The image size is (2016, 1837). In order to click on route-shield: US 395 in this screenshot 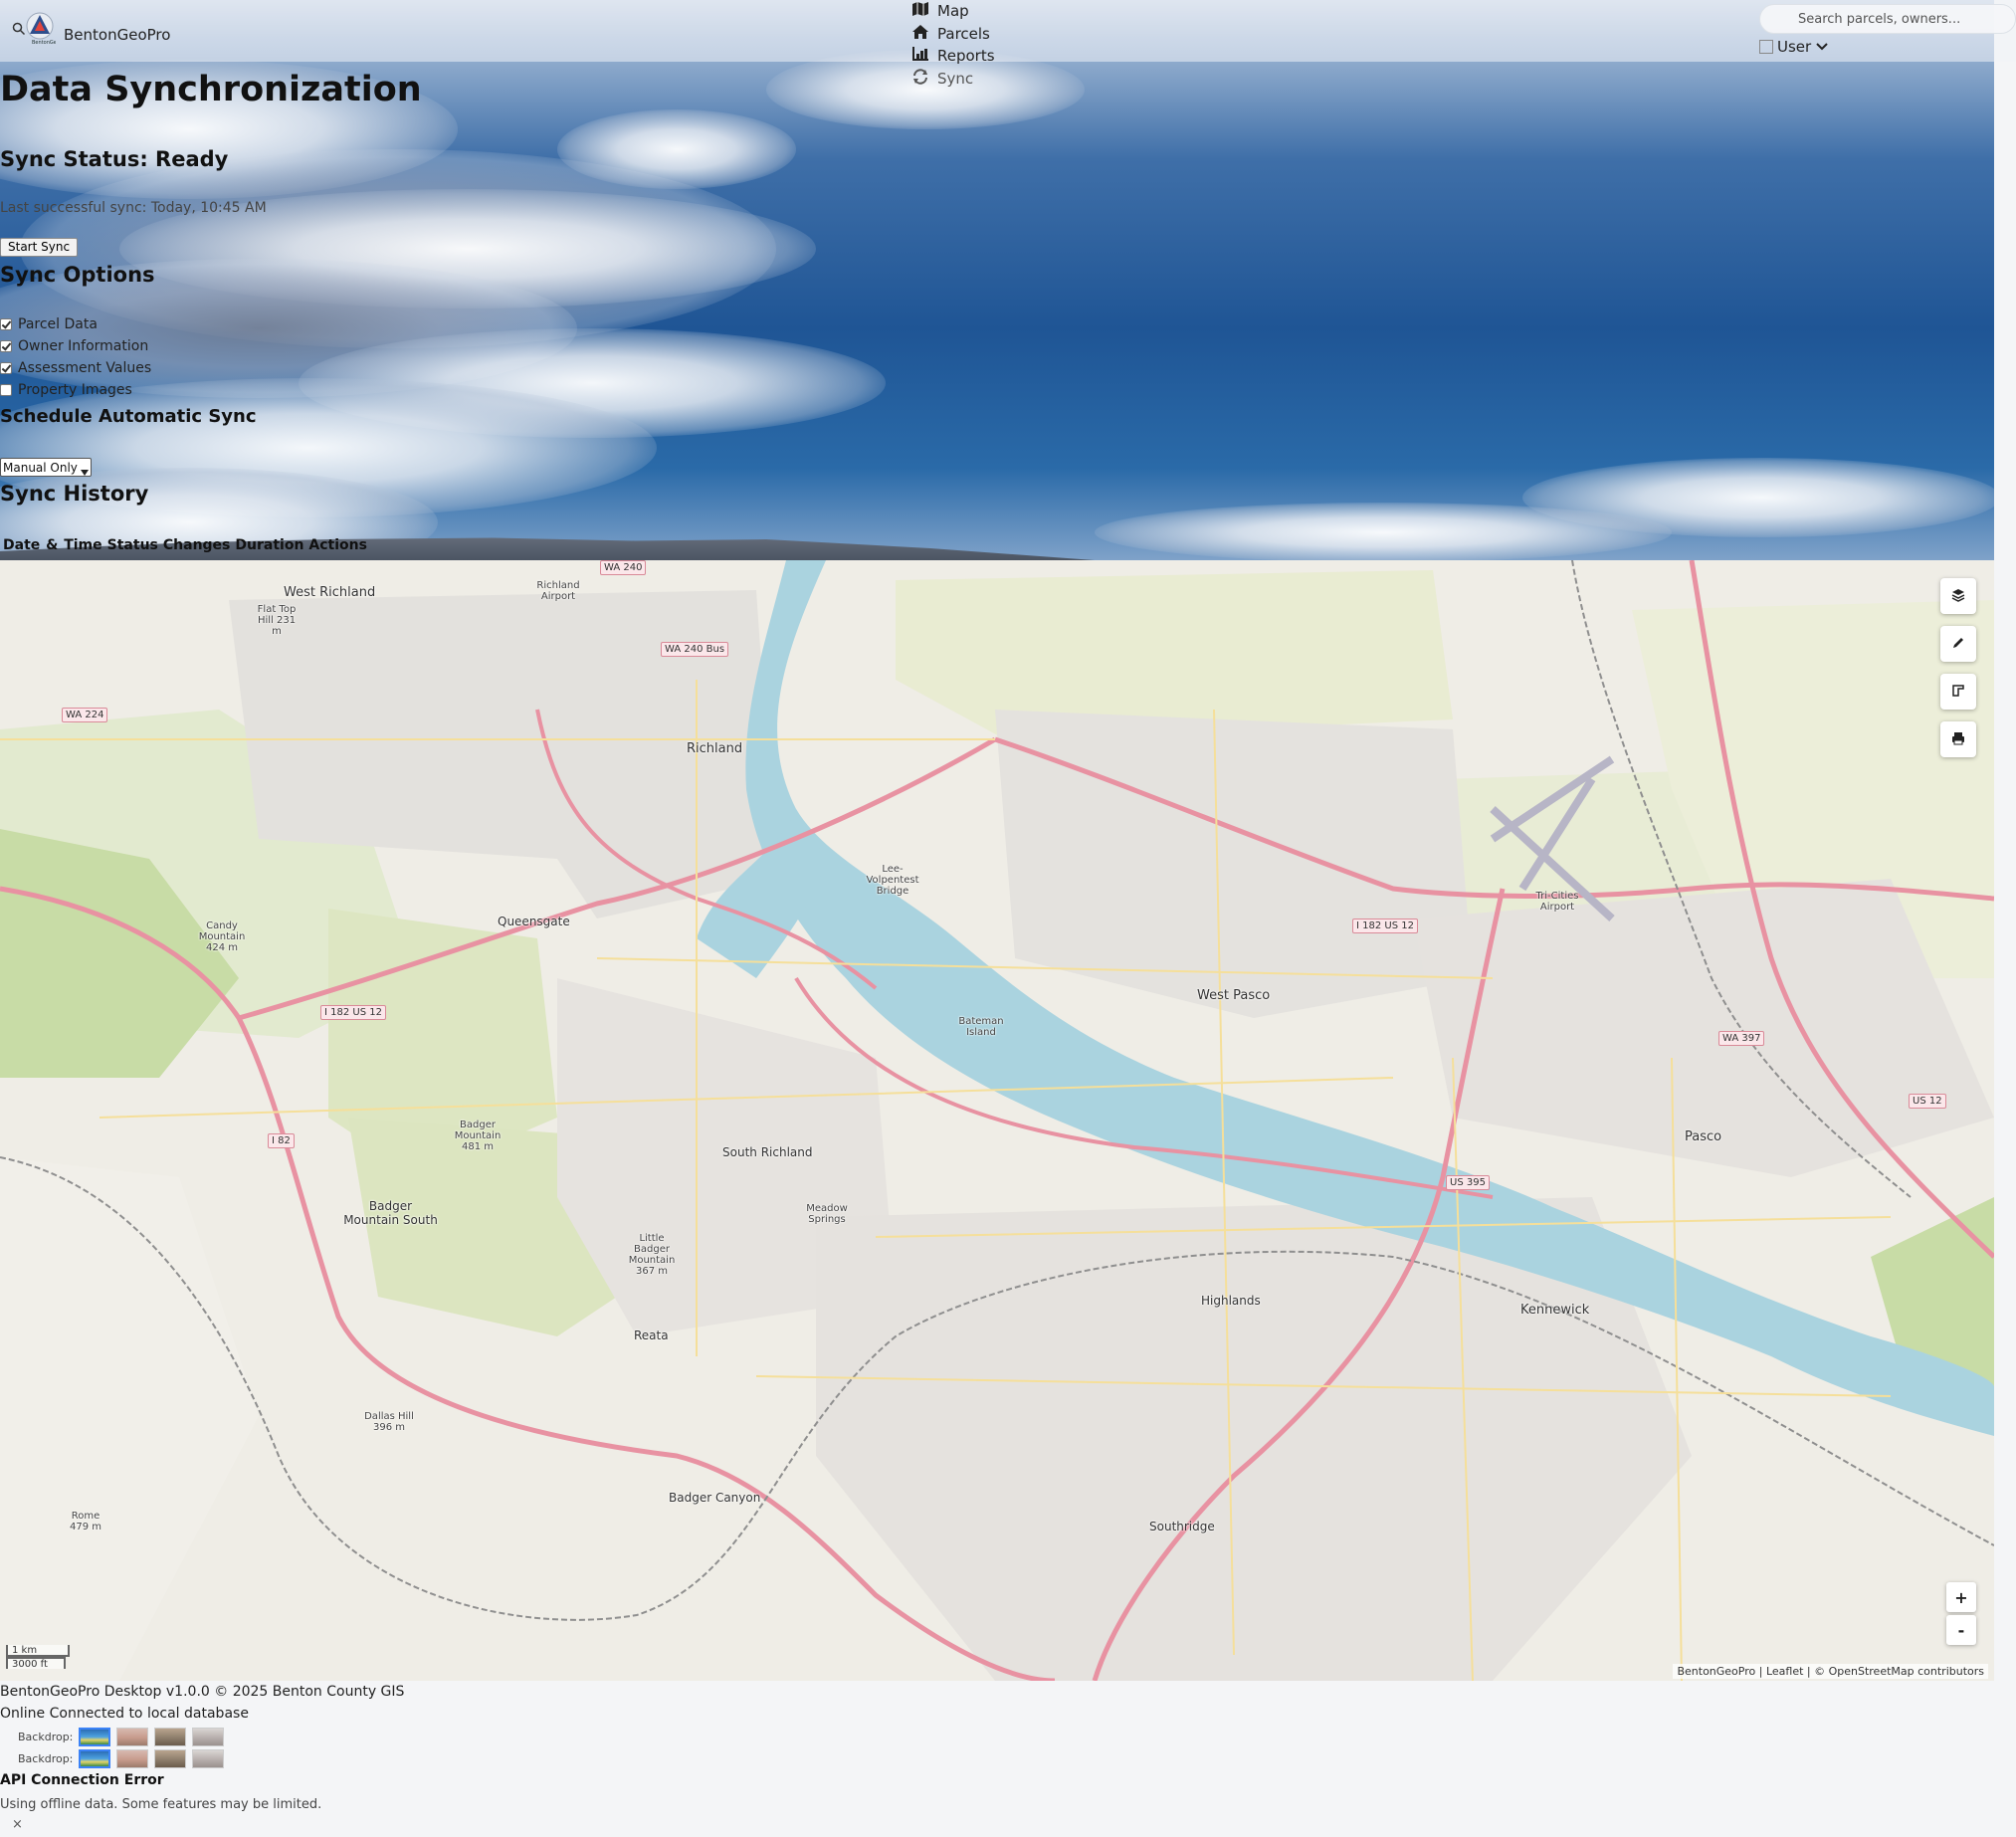, I will do `click(1468, 1182)`.